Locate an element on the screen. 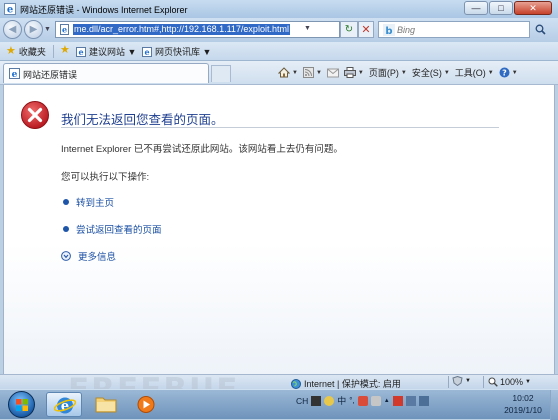 This screenshot has height=420, width=558. back-button: ◀ is located at coordinates (12, 29).